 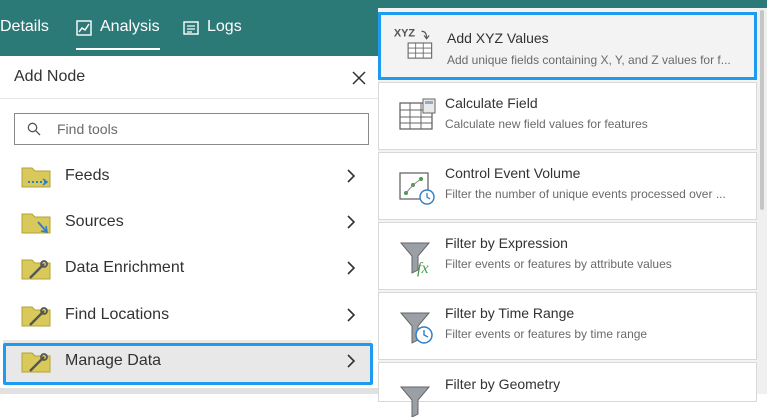 I want to click on tab-details-label: Details, so click(x=24, y=26).